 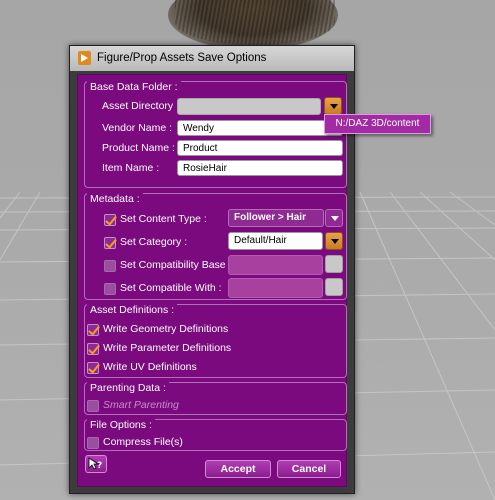 What do you see at coordinates (141, 405) in the screenshot?
I see `smart-parenting-label: Smart Parenting` at bounding box center [141, 405].